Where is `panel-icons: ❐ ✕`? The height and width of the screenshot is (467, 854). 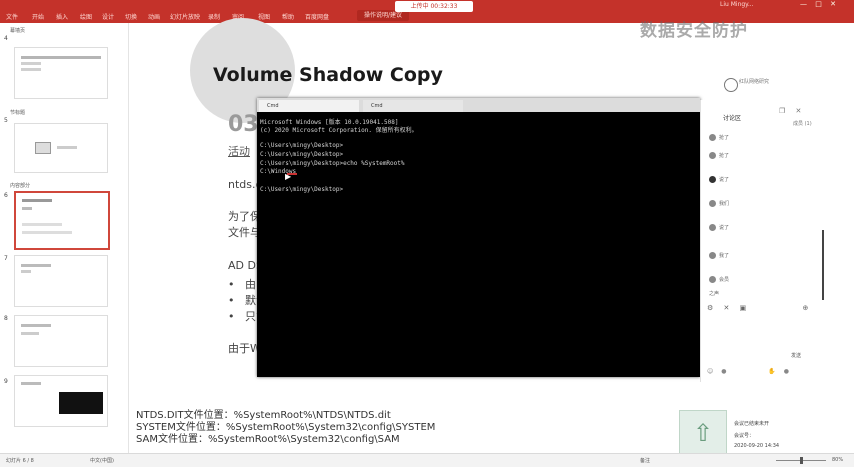 panel-icons: ❐ ✕ is located at coordinates (790, 111).